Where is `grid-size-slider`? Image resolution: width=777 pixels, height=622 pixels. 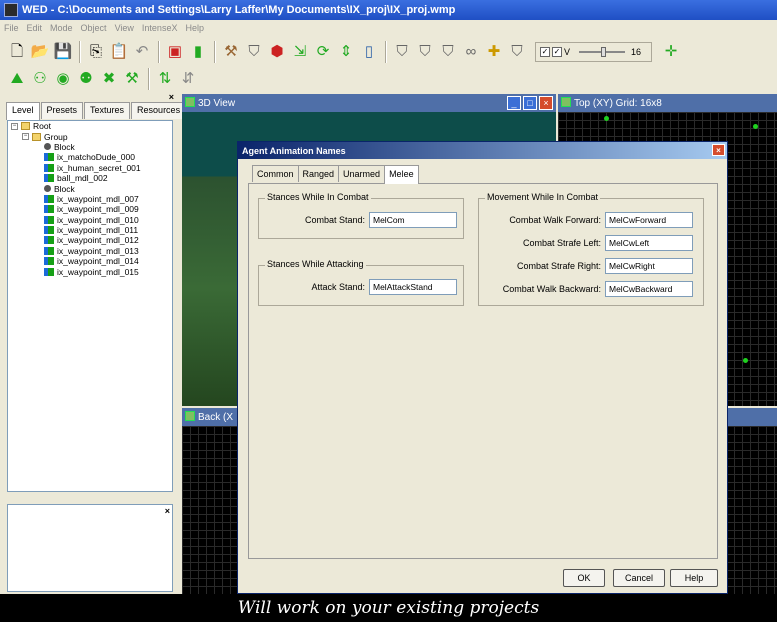
grid-size-slider is located at coordinates (602, 51).